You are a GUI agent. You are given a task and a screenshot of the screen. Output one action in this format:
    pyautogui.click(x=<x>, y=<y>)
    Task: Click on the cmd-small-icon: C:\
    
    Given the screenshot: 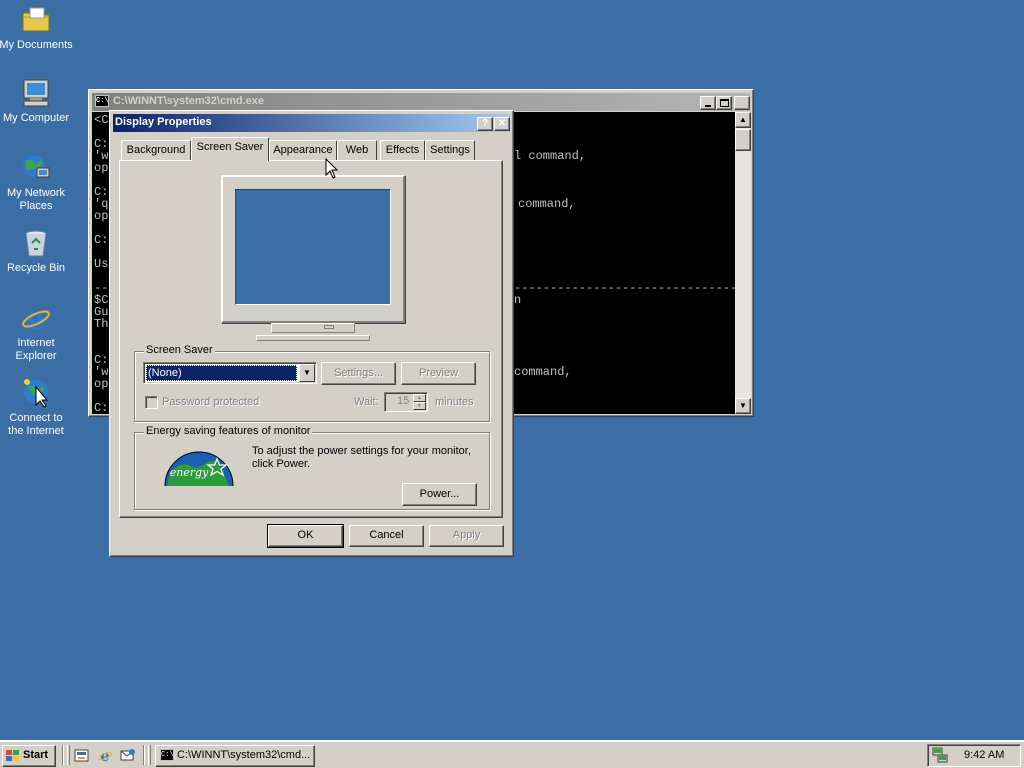 What is the action you would take?
    pyautogui.click(x=167, y=755)
    